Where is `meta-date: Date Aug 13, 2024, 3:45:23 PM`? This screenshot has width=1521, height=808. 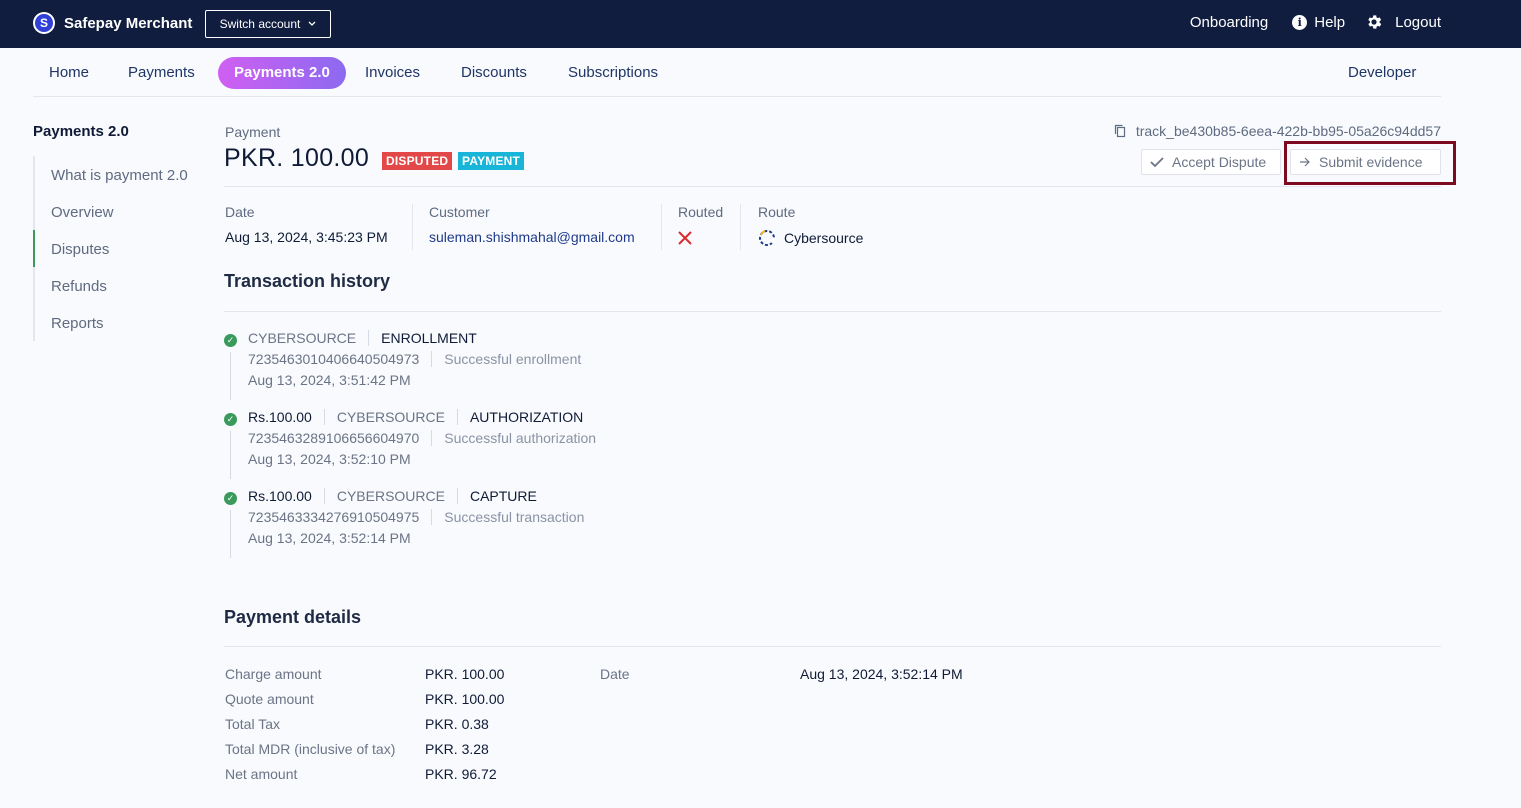
meta-date: Date Aug 13, 2024, 3:45:23 PM is located at coordinates (306, 224).